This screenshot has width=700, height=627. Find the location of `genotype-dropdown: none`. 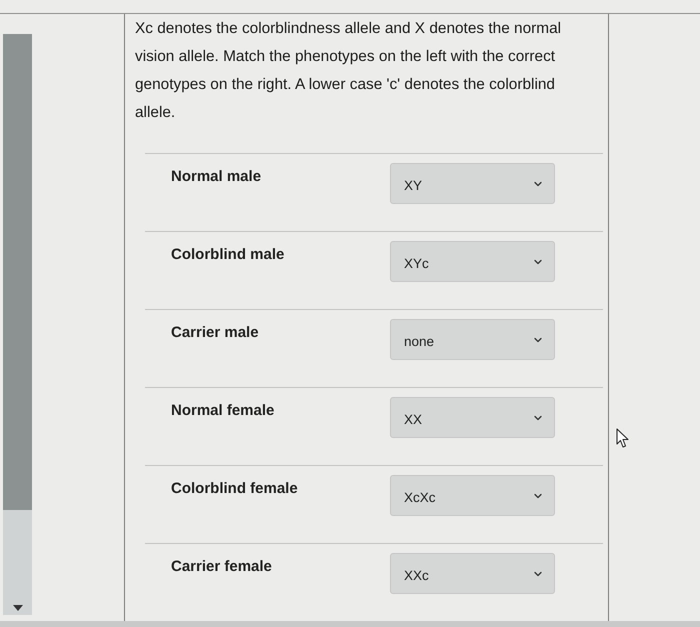

genotype-dropdown: none is located at coordinates (472, 339).